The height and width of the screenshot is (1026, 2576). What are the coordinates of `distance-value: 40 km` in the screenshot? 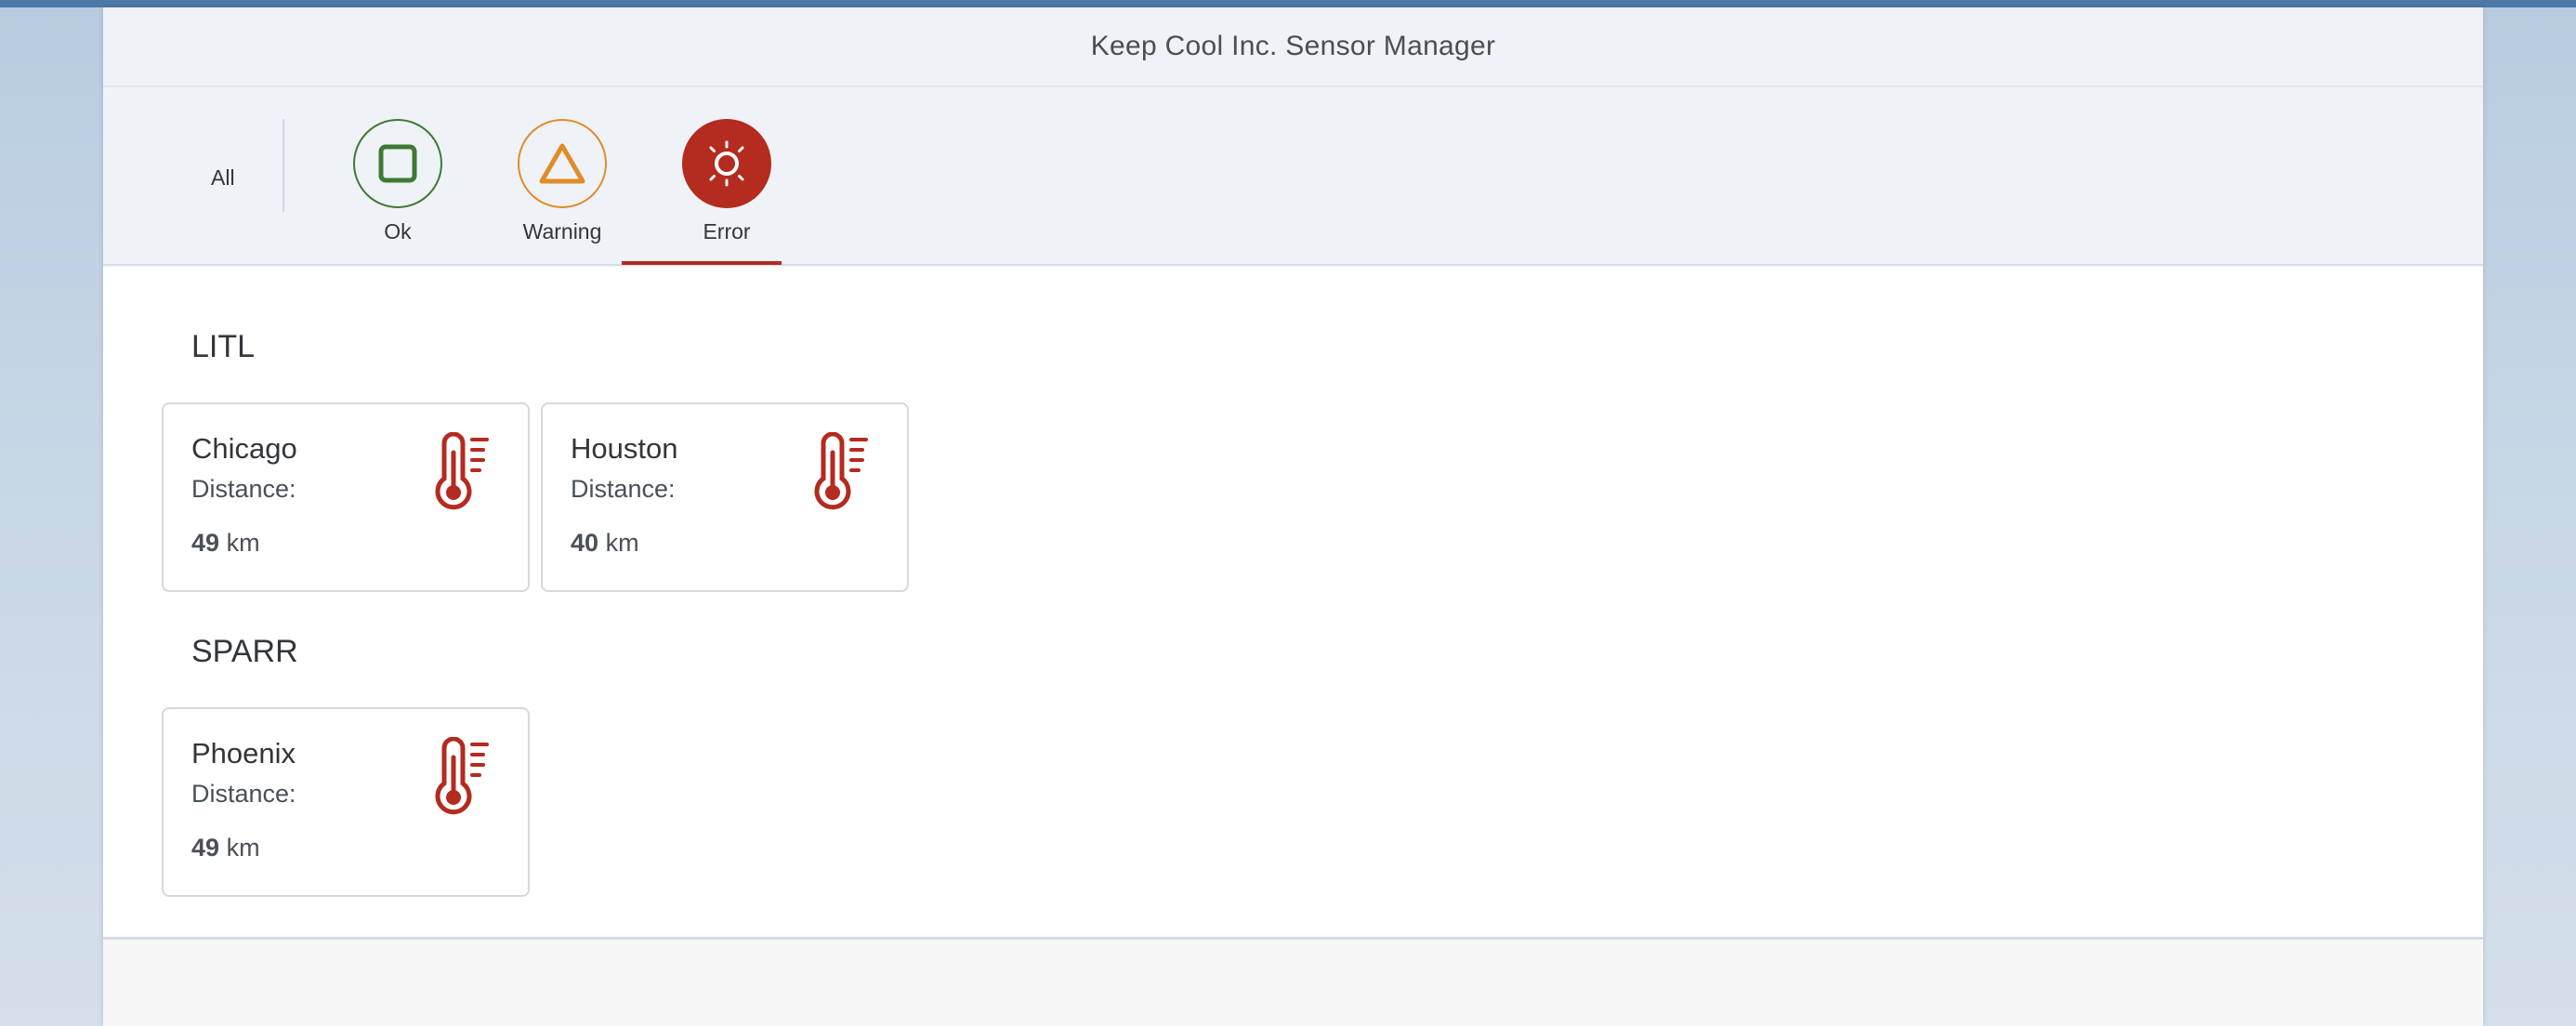 It's located at (605, 543).